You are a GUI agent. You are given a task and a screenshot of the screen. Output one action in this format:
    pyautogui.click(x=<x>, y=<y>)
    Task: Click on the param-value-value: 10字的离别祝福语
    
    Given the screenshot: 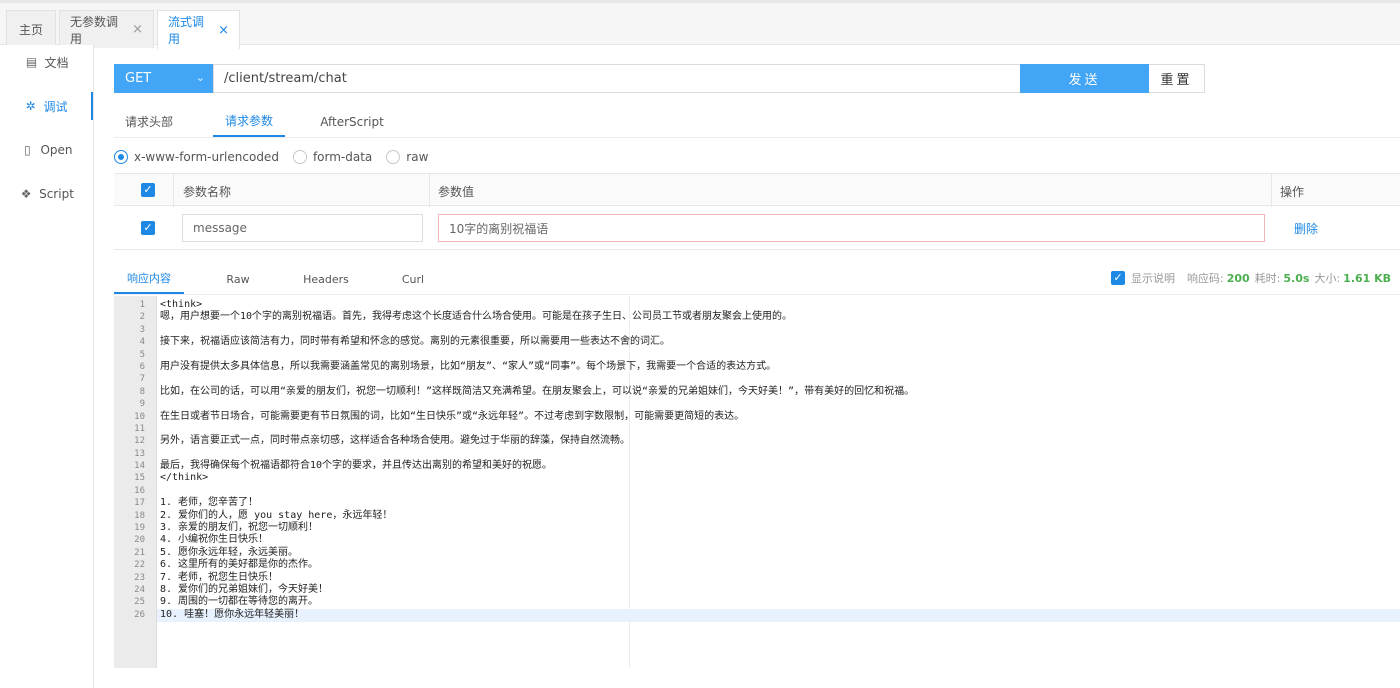 What is the action you would take?
    pyautogui.click(x=499, y=228)
    